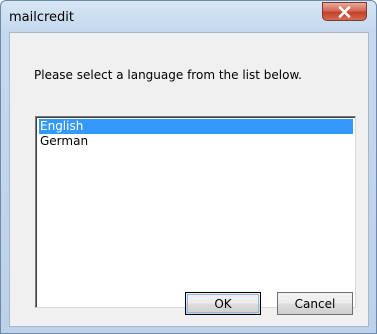  What do you see at coordinates (196, 141) in the screenshot?
I see `language-item-german: German` at bounding box center [196, 141].